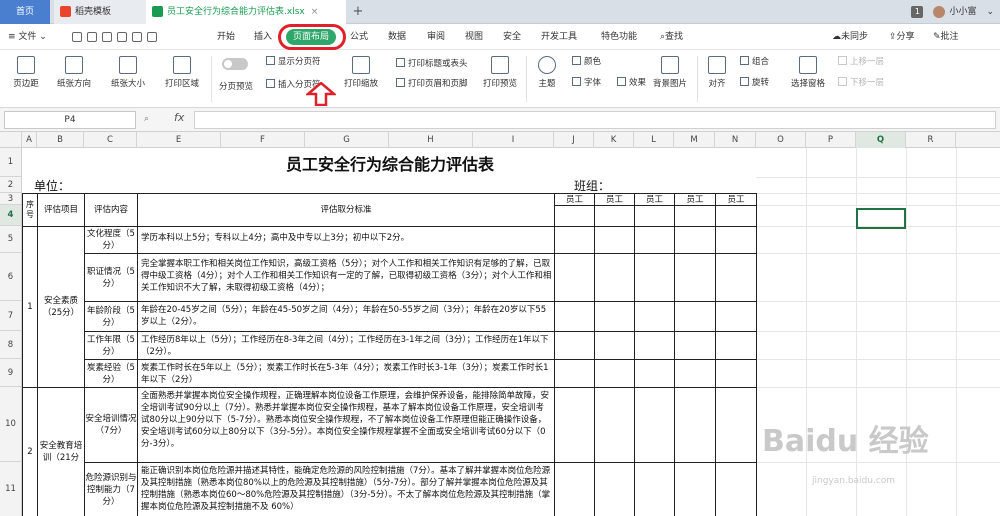 The image size is (1000, 516). Describe the element at coordinates (735, 140) in the screenshot. I see `column-header: N` at that location.